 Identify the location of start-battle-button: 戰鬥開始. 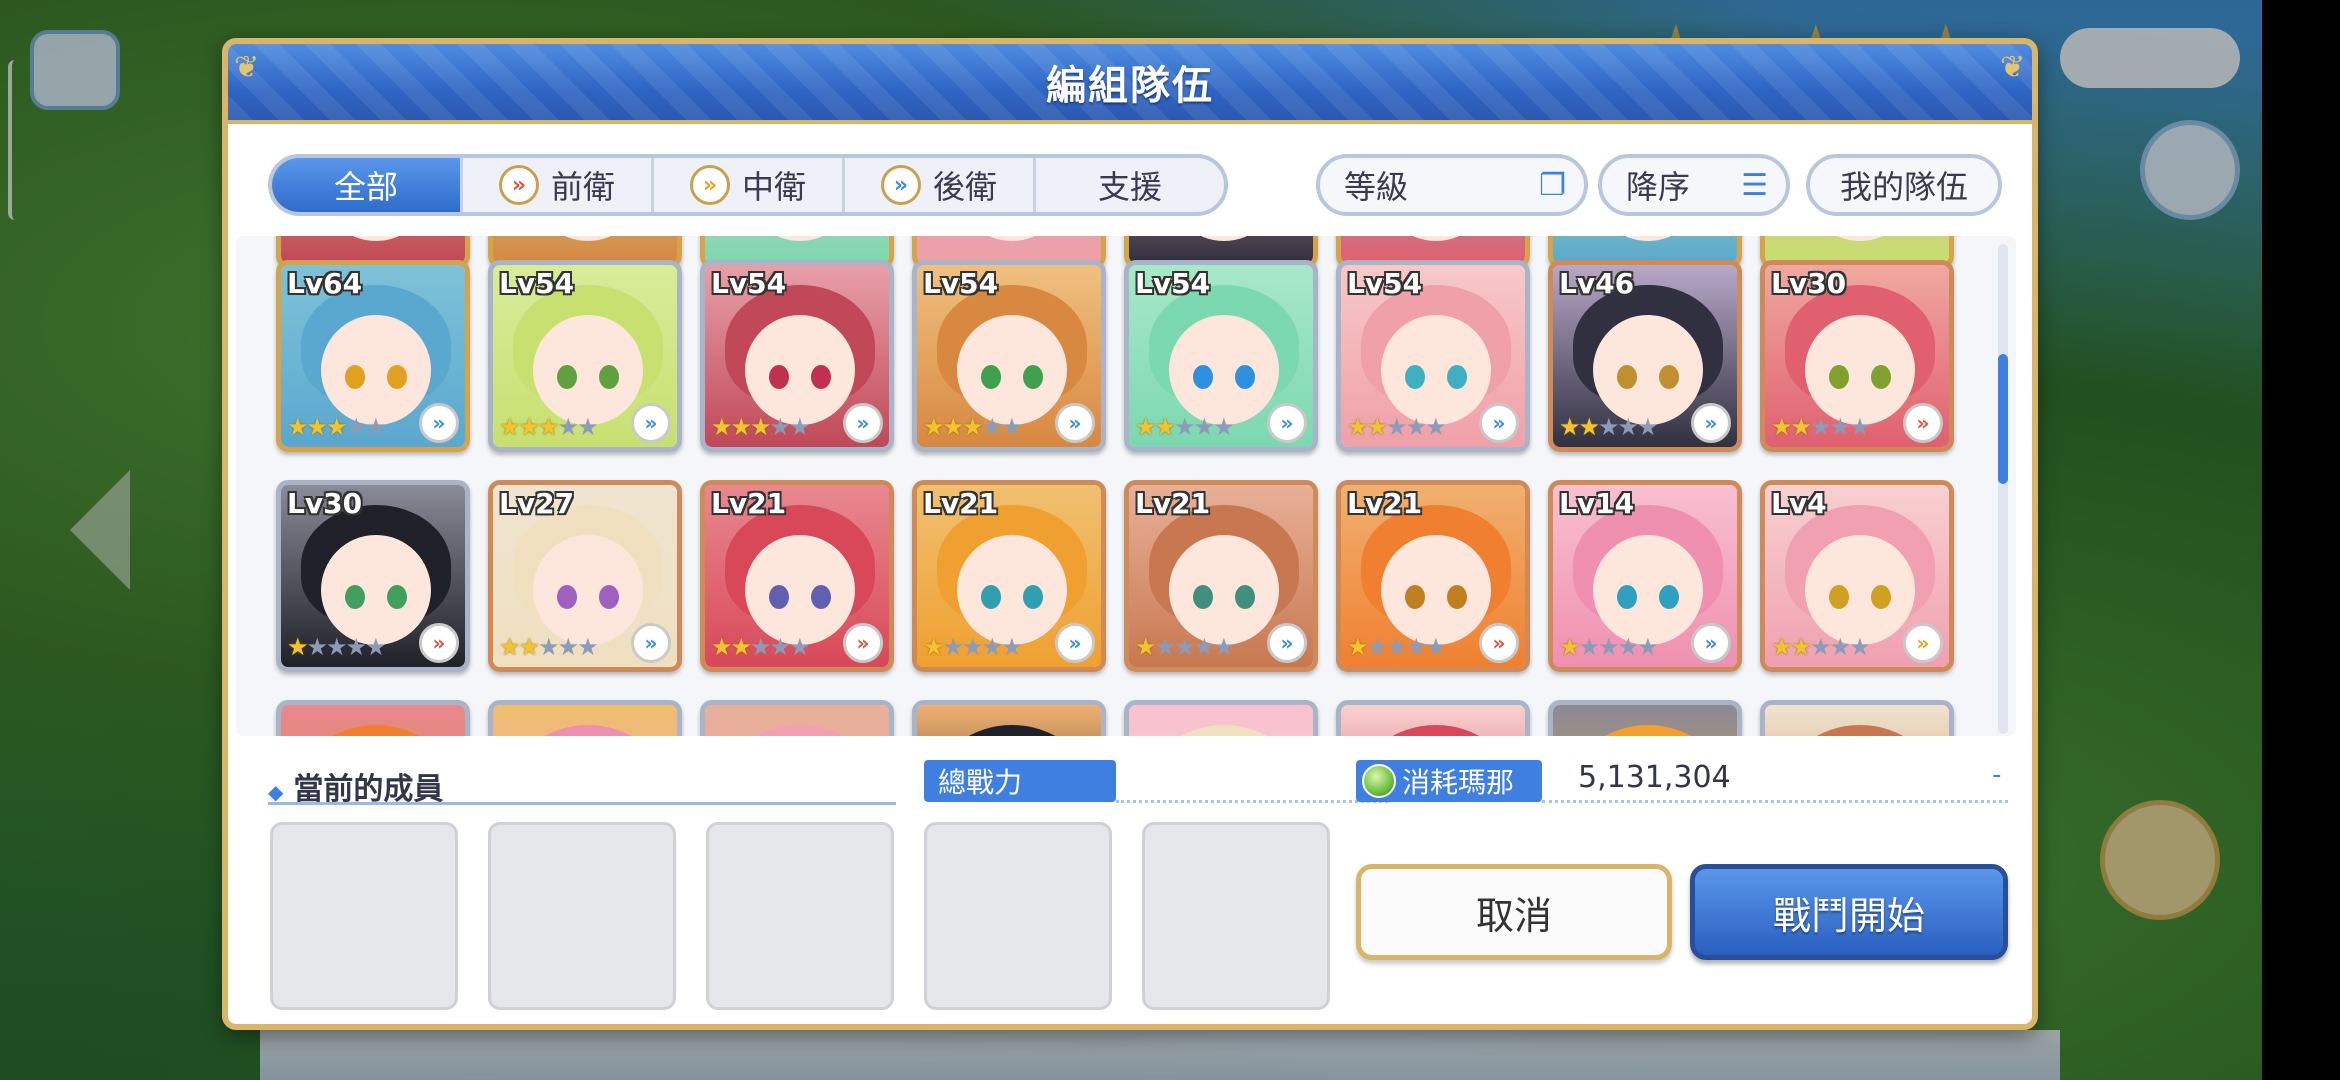
(1849, 912).